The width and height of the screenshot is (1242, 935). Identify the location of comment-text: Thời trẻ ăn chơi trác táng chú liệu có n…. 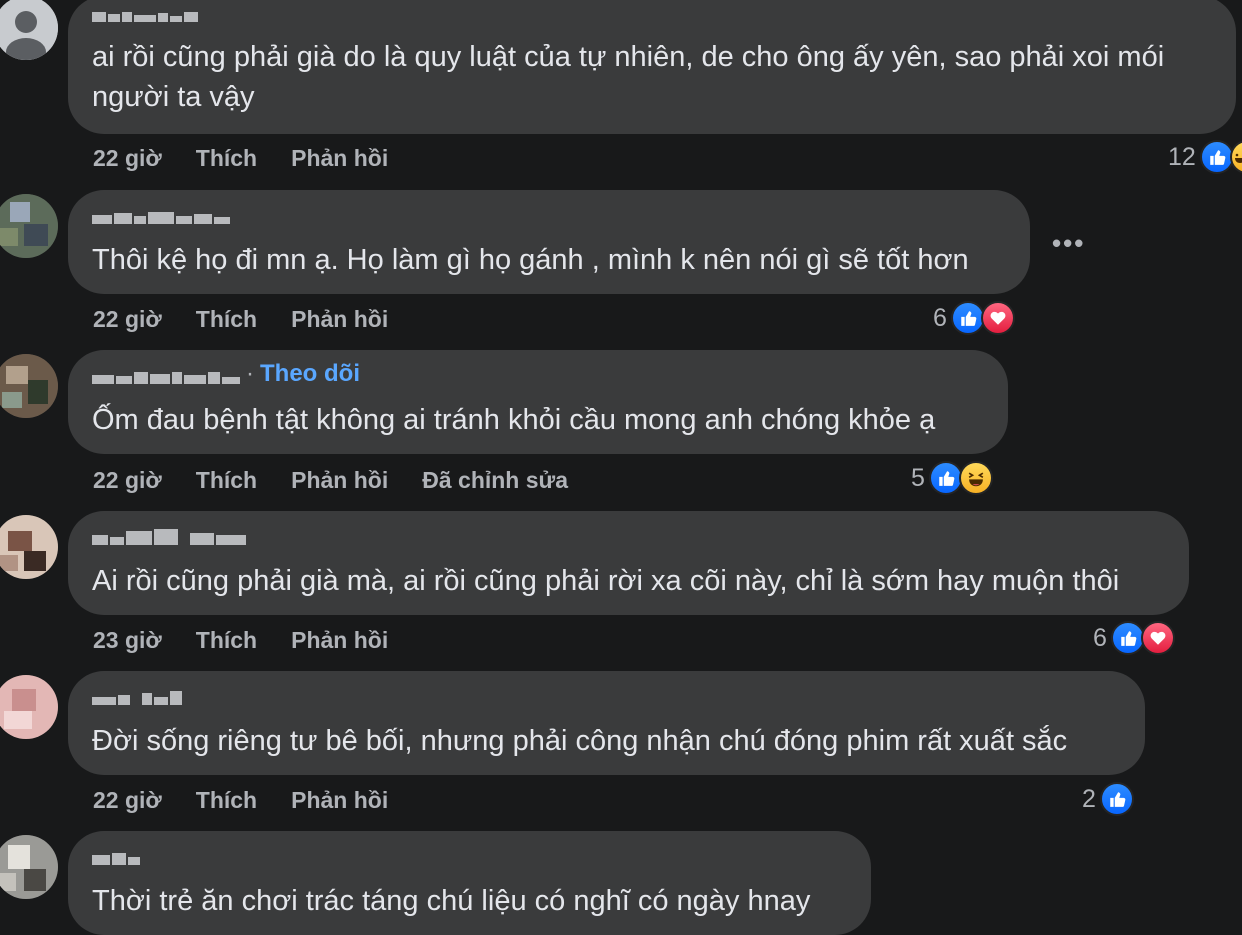
(469, 901).